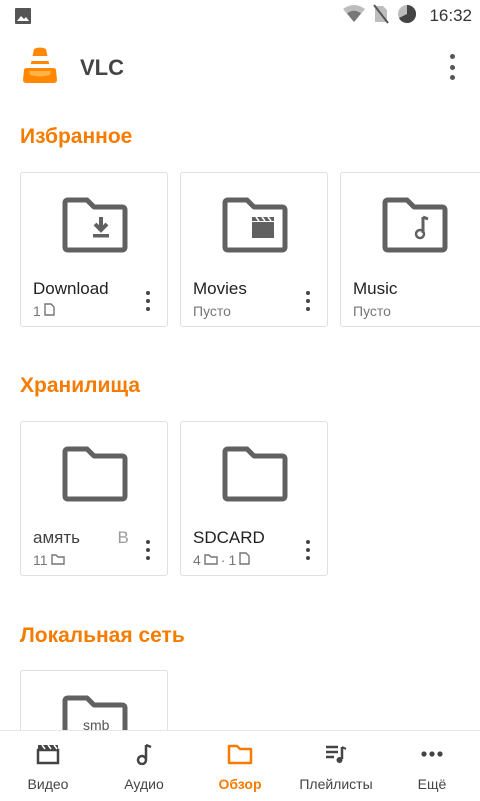 Image resolution: width=480 pixels, height=801 pixels. Describe the element at coordinates (40, 68) in the screenshot. I see `vlc-logo` at that location.